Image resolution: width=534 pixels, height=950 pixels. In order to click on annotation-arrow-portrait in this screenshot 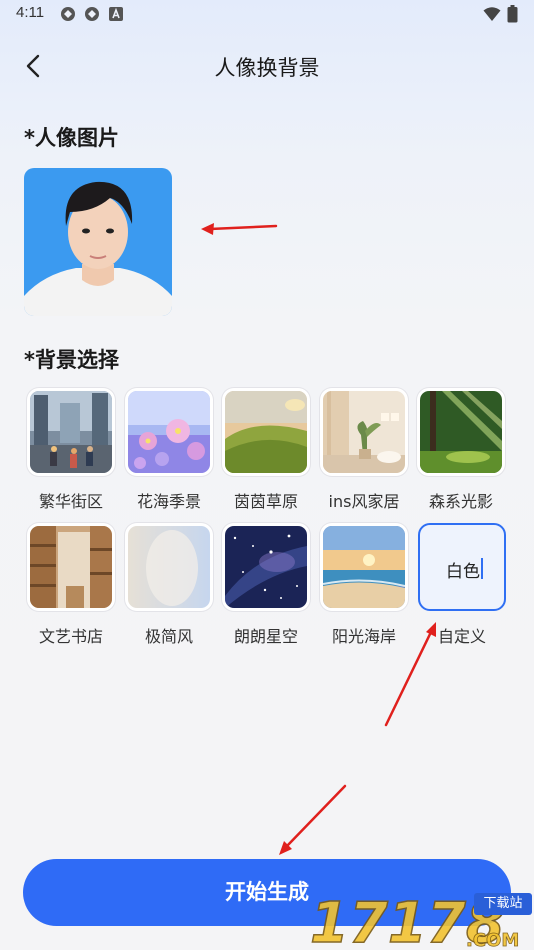, I will do `click(243, 227)`.